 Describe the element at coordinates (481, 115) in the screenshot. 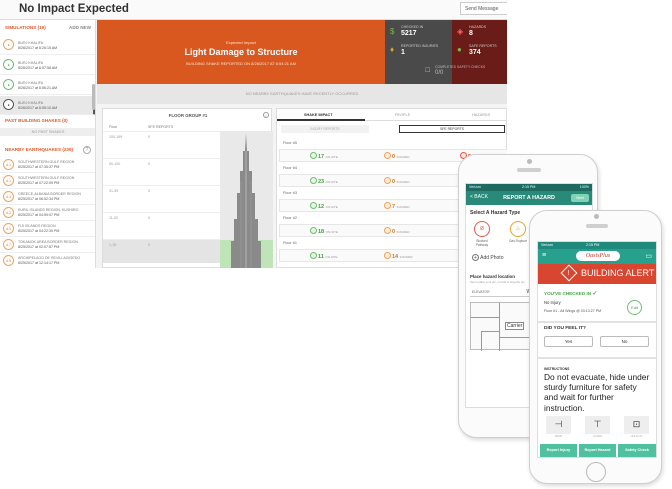

I see `tab-hazards: HAZARDS` at that location.